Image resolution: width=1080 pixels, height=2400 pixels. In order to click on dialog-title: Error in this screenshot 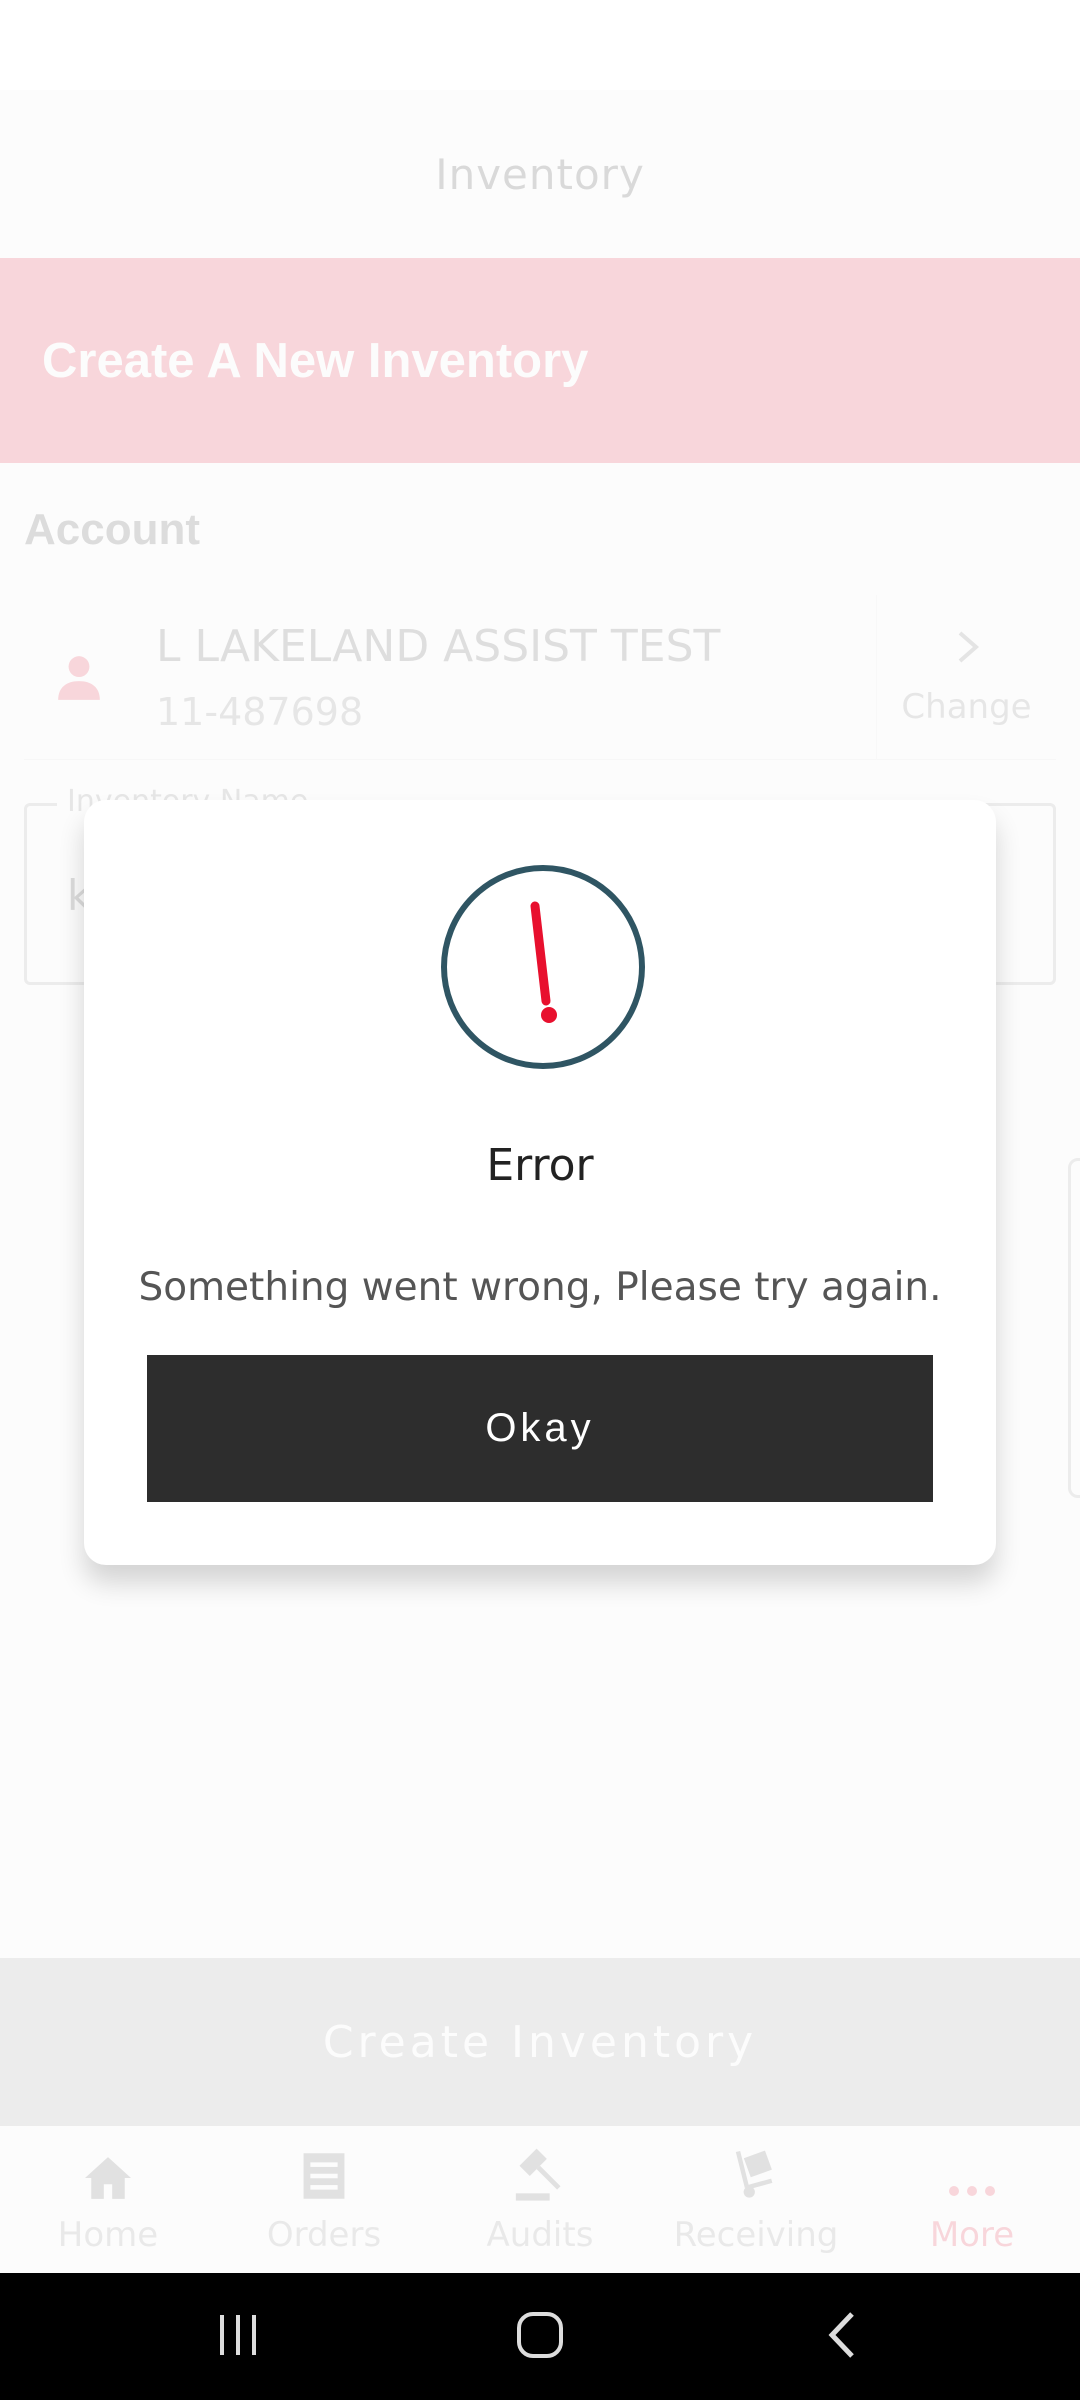, I will do `click(540, 1165)`.